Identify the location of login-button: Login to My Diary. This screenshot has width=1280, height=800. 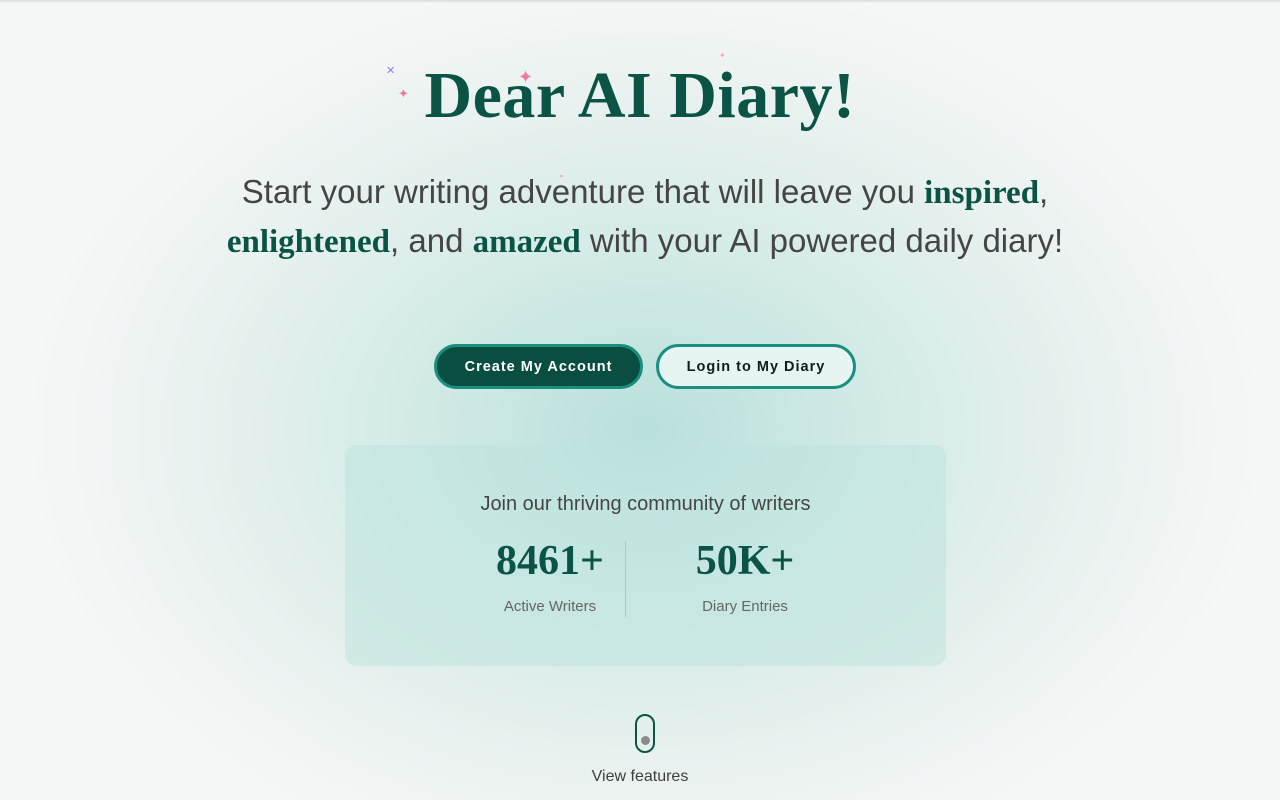
(756, 366).